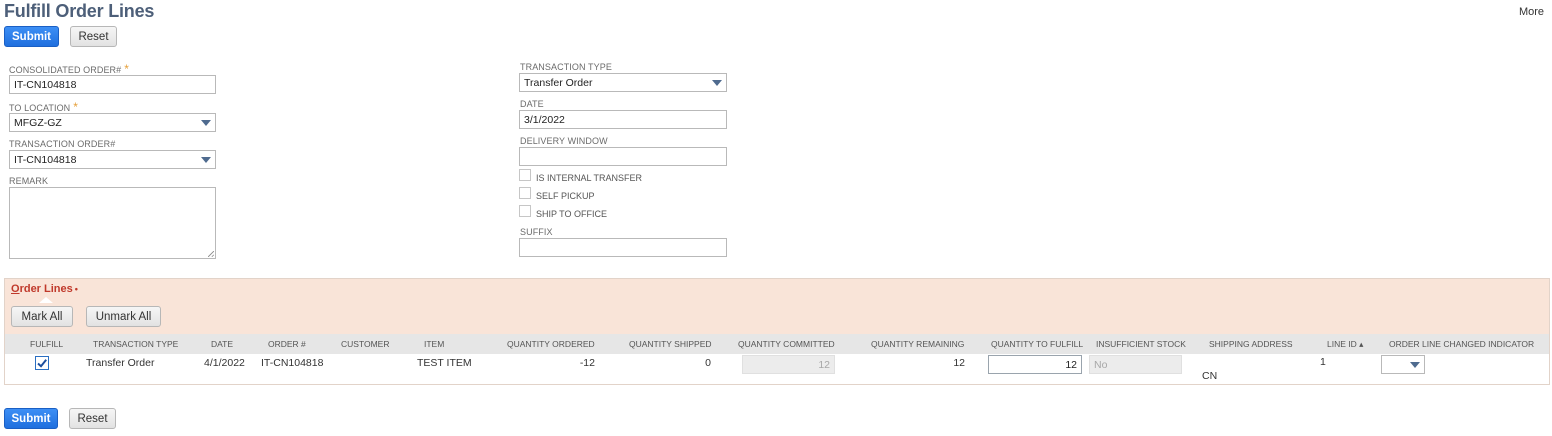 The height and width of the screenshot is (436, 1552). What do you see at coordinates (224, 363) in the screenshot?
I see `cell-date: 4/1/2022` at bounding box center [224, 363].